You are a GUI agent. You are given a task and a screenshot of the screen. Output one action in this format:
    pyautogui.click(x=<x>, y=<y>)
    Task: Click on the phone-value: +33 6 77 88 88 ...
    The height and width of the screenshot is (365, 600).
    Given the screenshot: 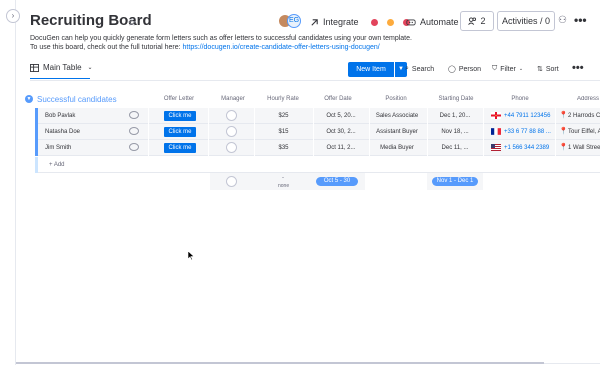 What is the action you would take?
    pyautogui.click(x=527, y=132)
    